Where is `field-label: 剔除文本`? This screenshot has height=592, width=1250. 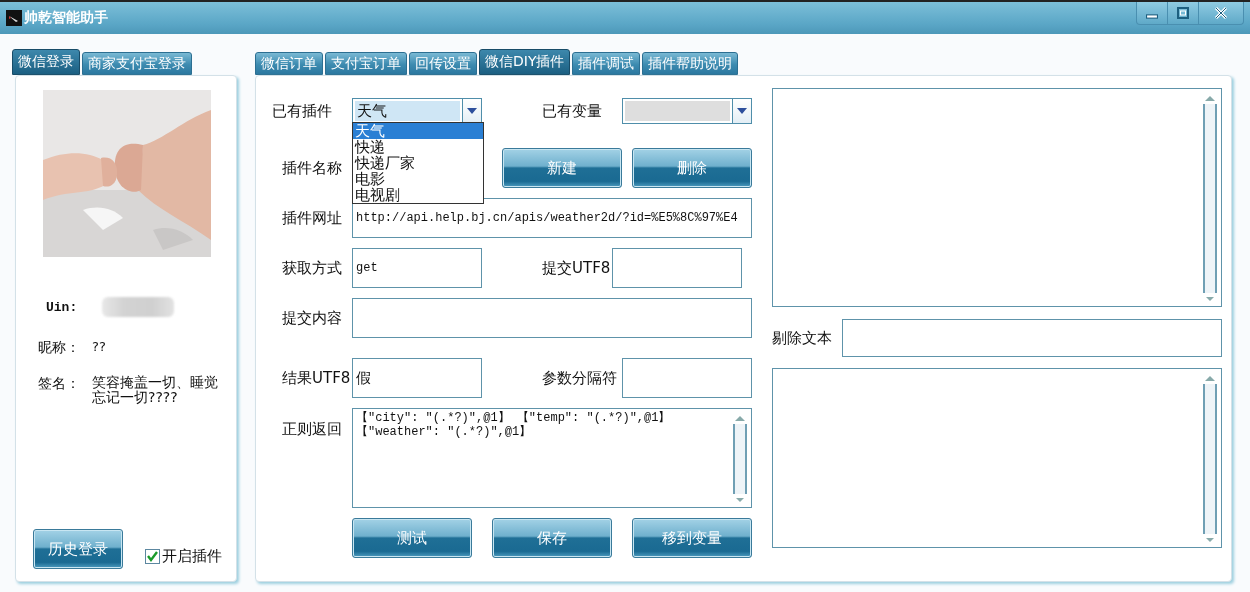 field-label: 剔除文本 is located at coordinates (802, 338).